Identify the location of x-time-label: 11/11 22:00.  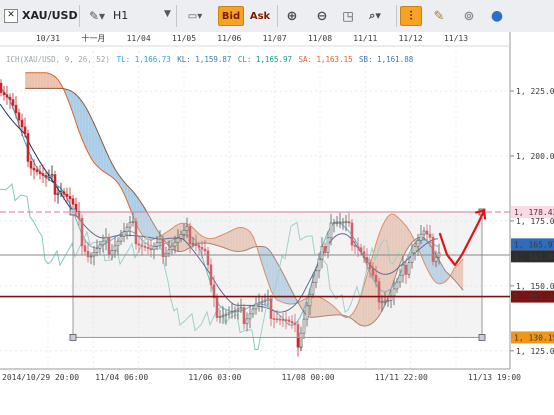
(401, 377).